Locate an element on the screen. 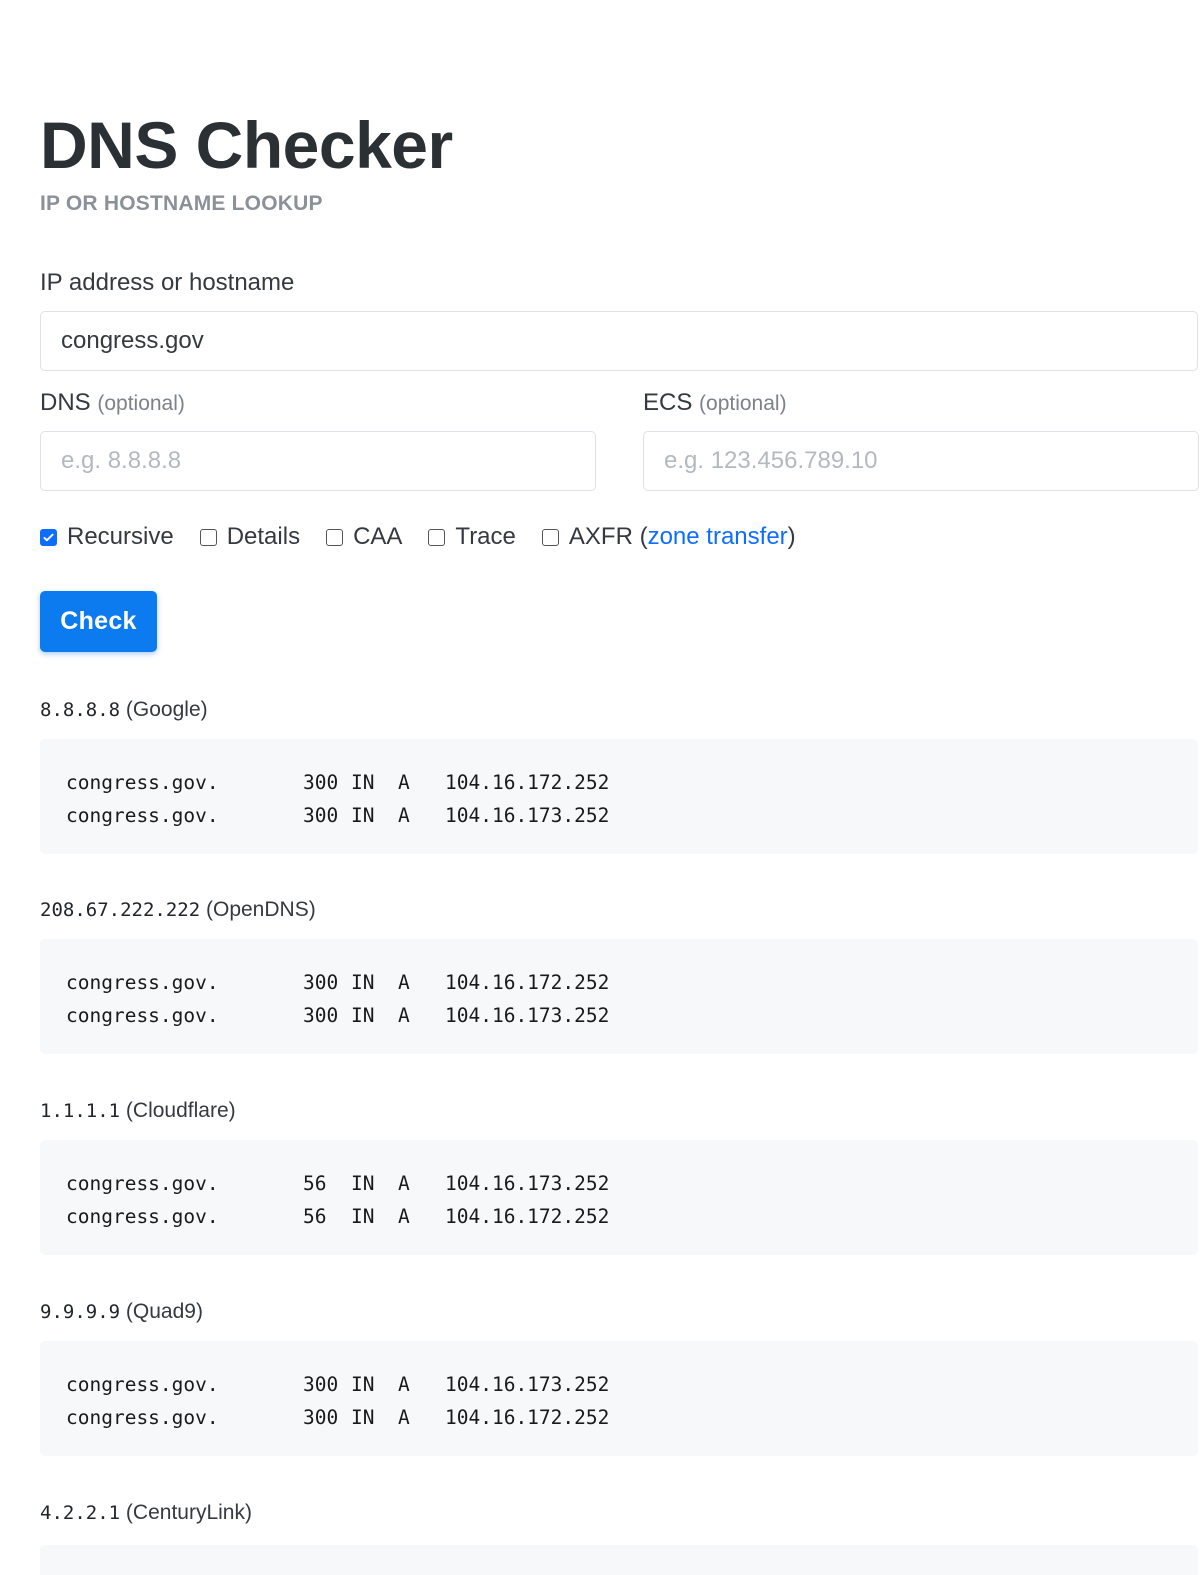  caa-checkbox is located at coordinates (335, 537).